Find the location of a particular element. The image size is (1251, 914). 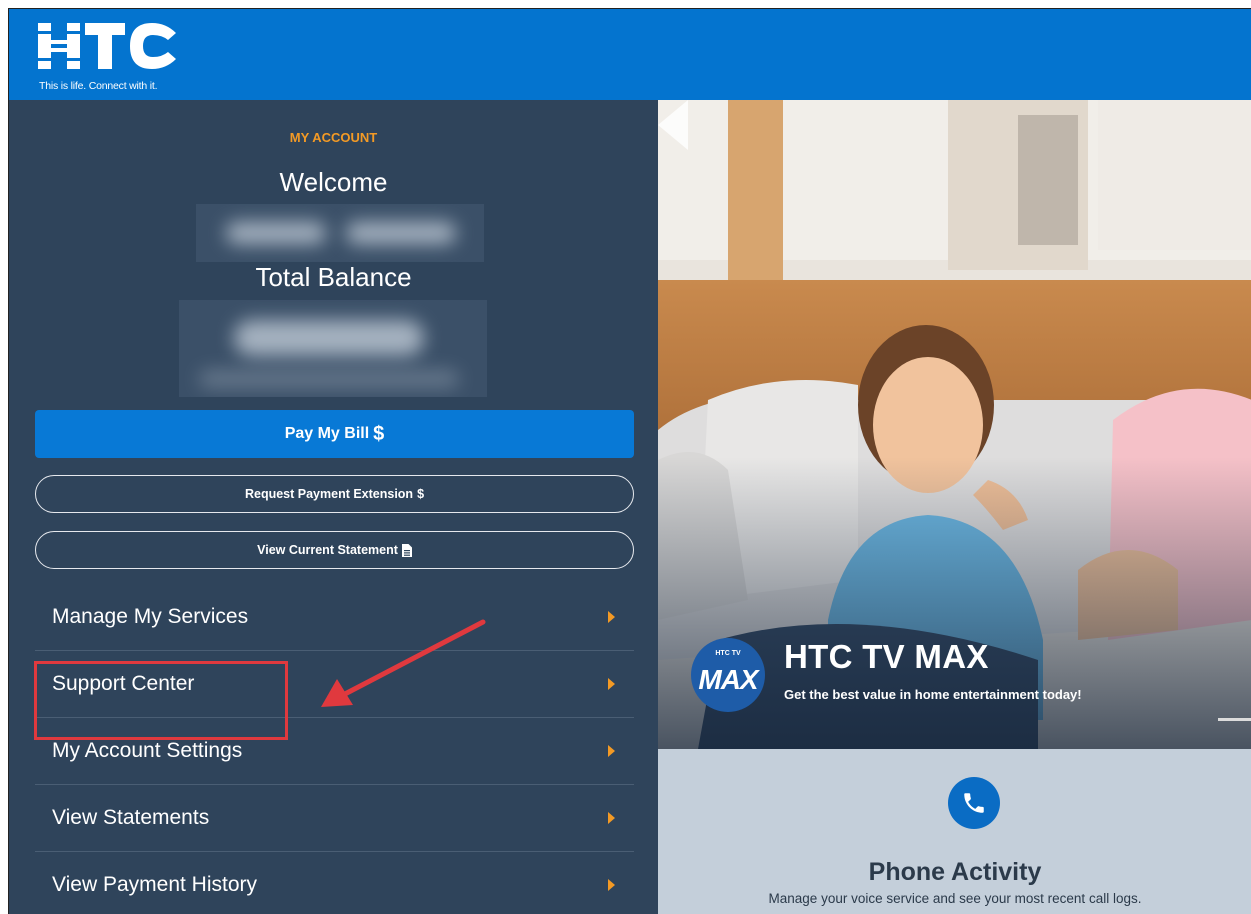

hero-title: HTC TV MAX is located at coordinates (886, 656).